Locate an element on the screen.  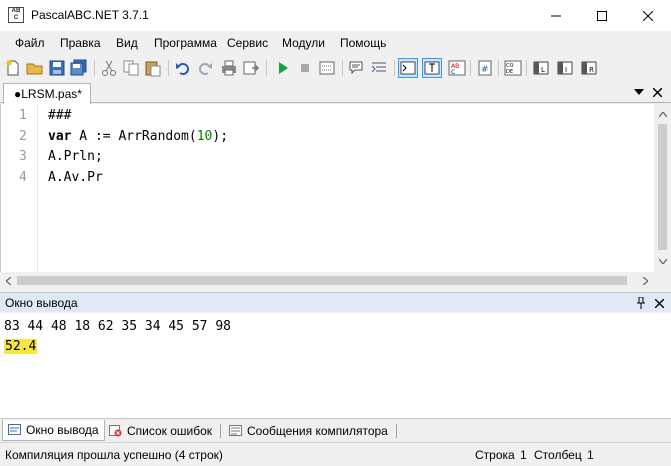
maximize-button is located at coordinates (602, 15).